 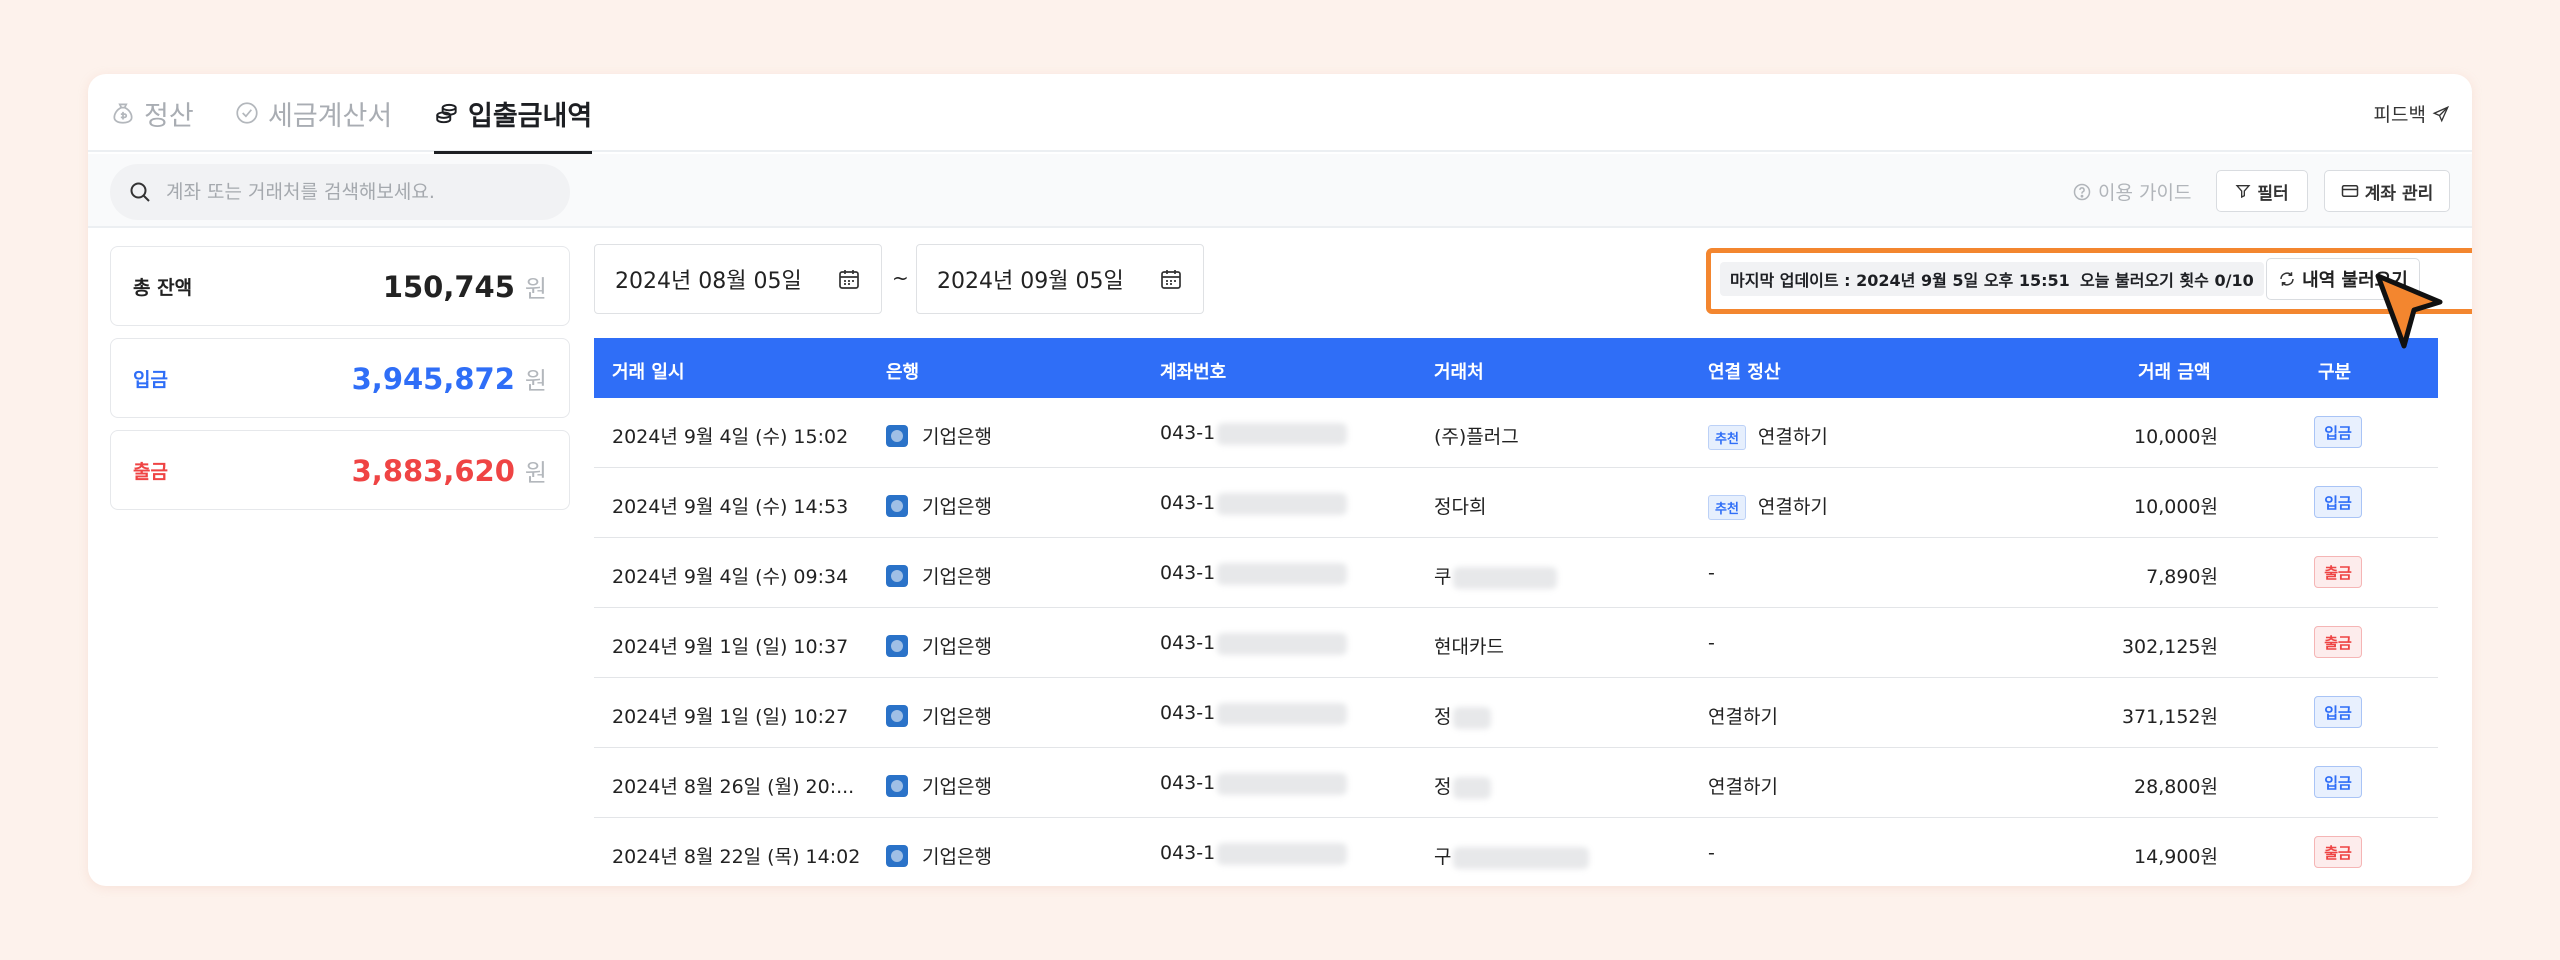 I want to click on tab-transactions: 입출금내역, so click(x=513, y=114).